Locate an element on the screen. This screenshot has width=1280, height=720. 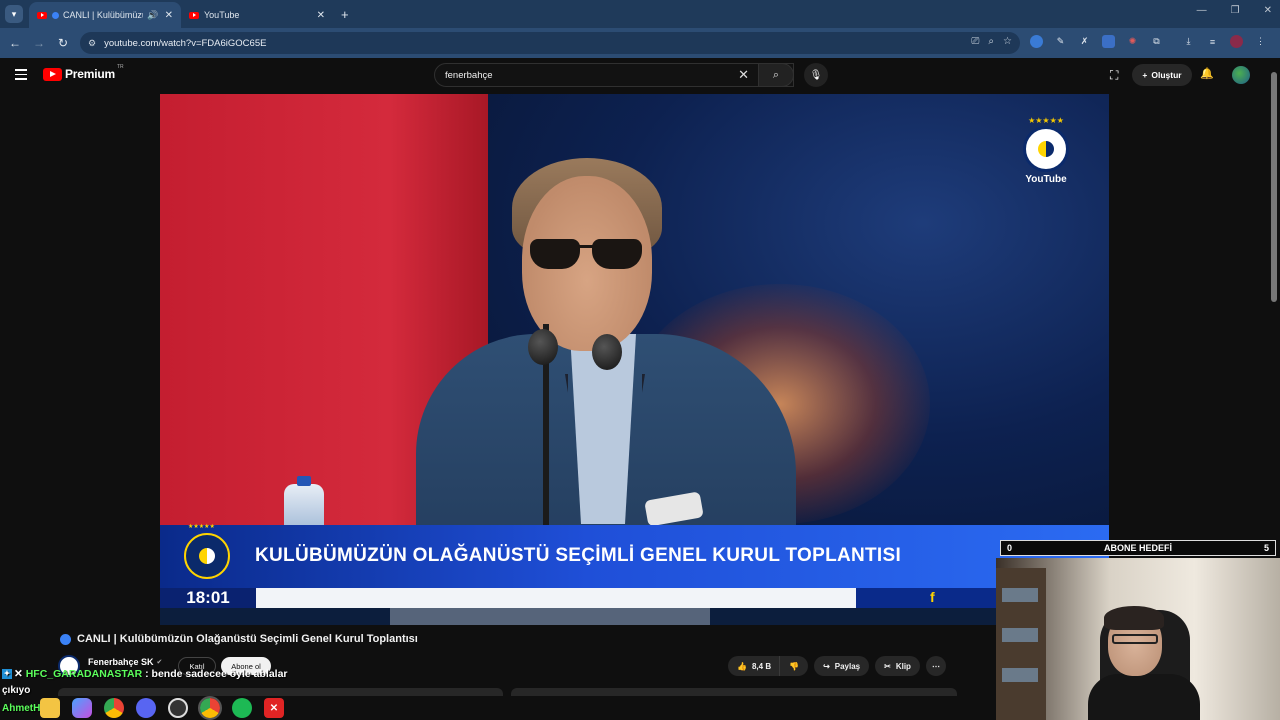
create-label: Oluştur is located at coordinates (1166, 75).